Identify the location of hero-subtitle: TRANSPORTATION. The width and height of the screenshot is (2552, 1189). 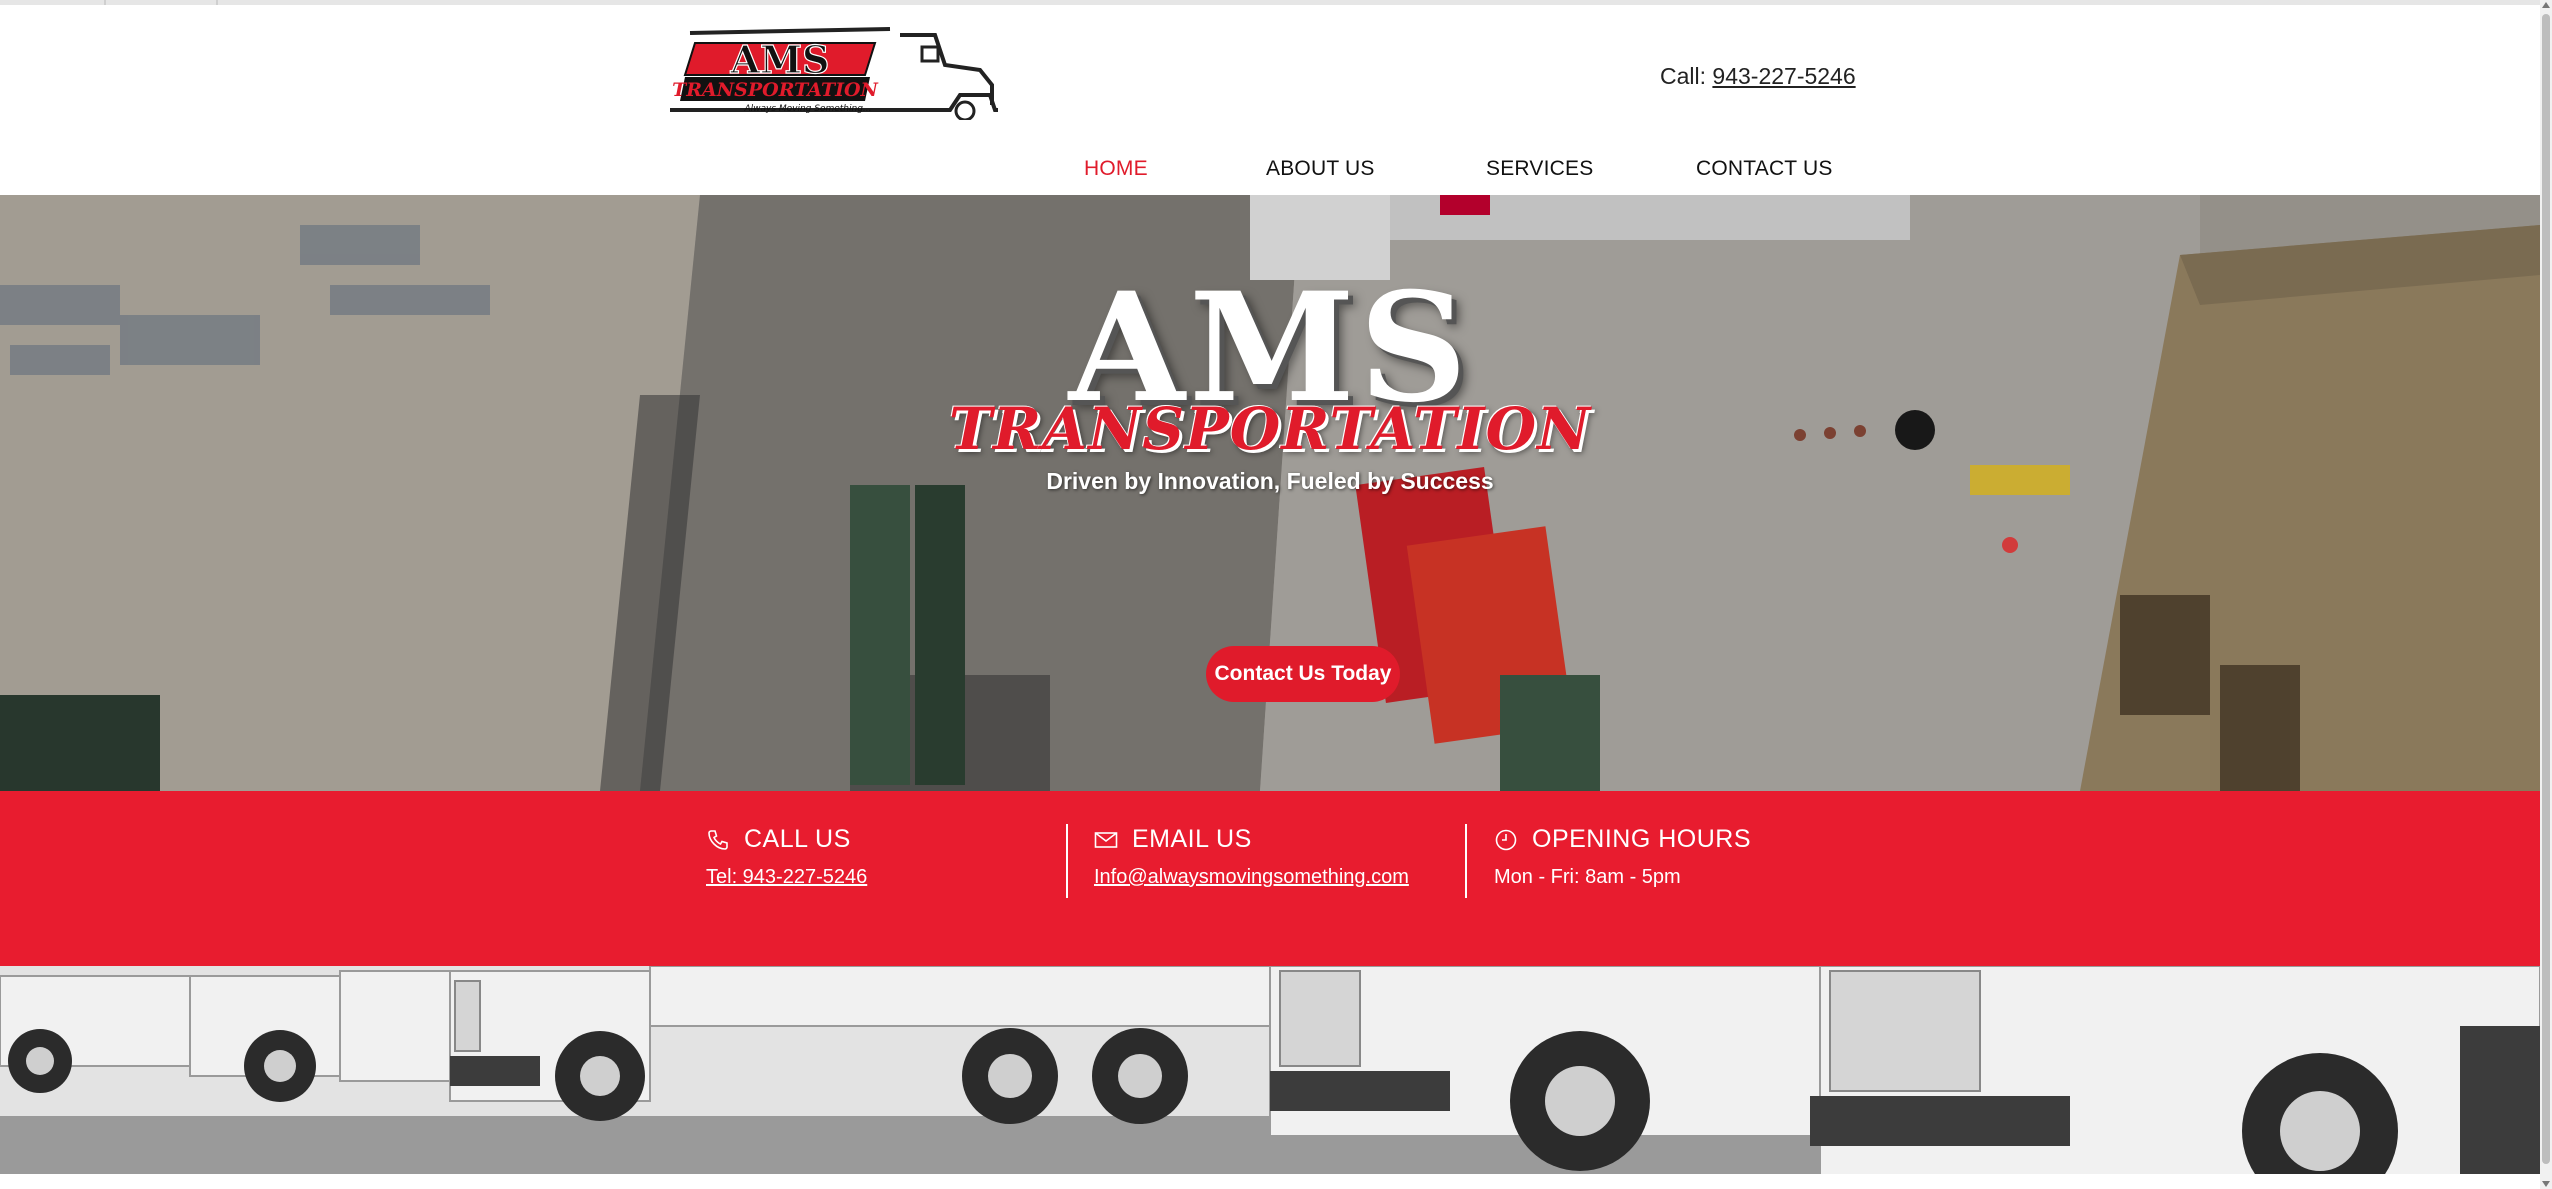
(1270, 429).